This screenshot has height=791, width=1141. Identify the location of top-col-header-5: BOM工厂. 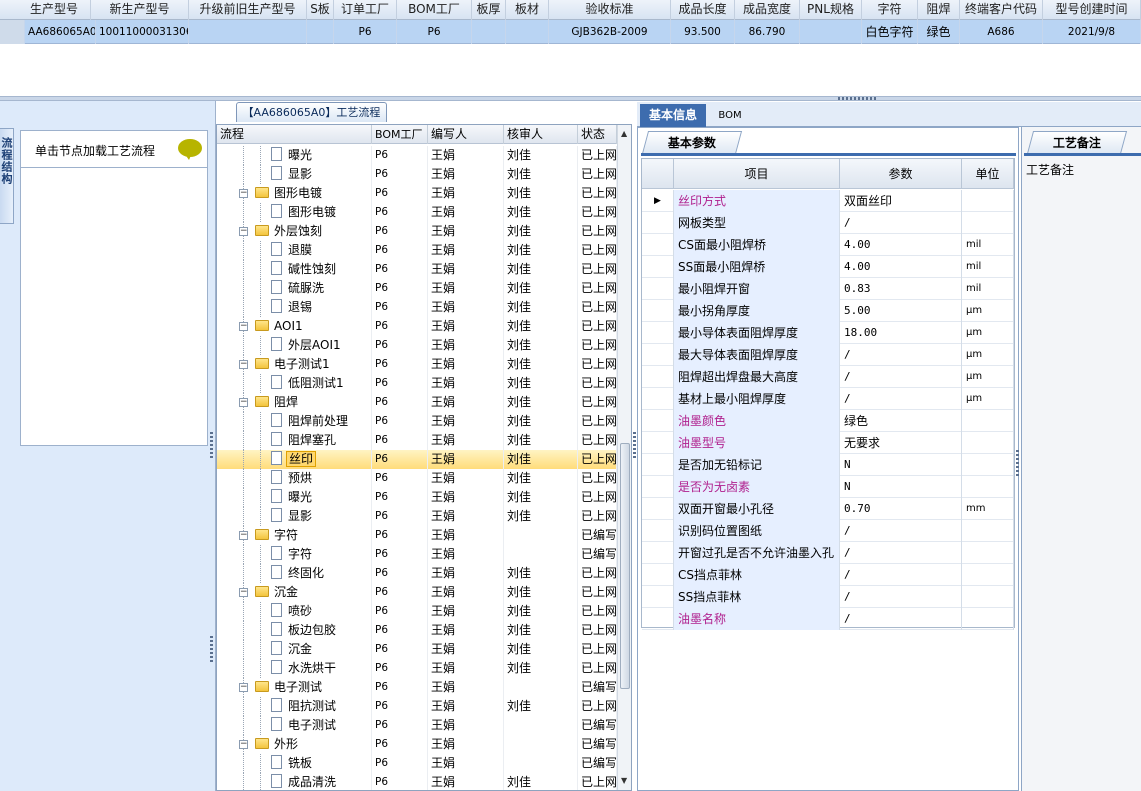
(434, 10).